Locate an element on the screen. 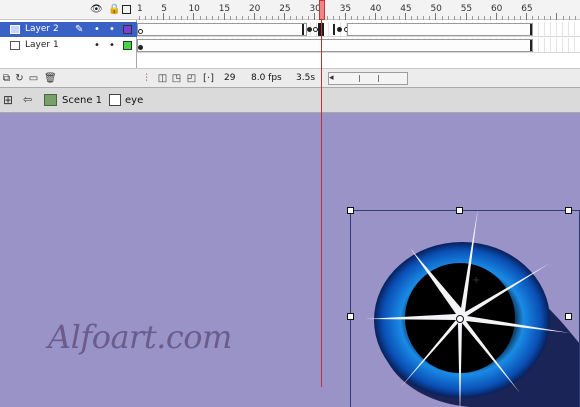 Image resolution: width=580 pixels, height=407 pixels. transform-handle-tr is located at coordinates (568, 210).